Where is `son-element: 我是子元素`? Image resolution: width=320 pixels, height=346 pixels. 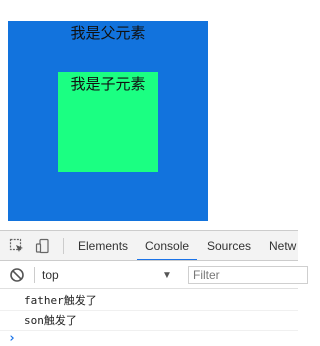
son-element: 我是子元素 is located at coordinates (108, 122).